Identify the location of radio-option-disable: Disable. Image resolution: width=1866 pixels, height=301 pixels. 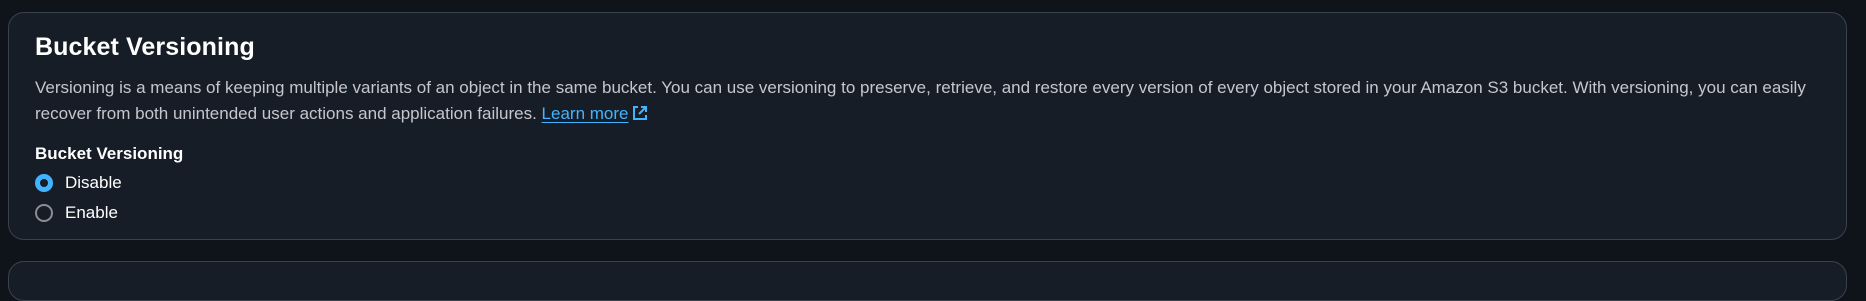
(78, 183).